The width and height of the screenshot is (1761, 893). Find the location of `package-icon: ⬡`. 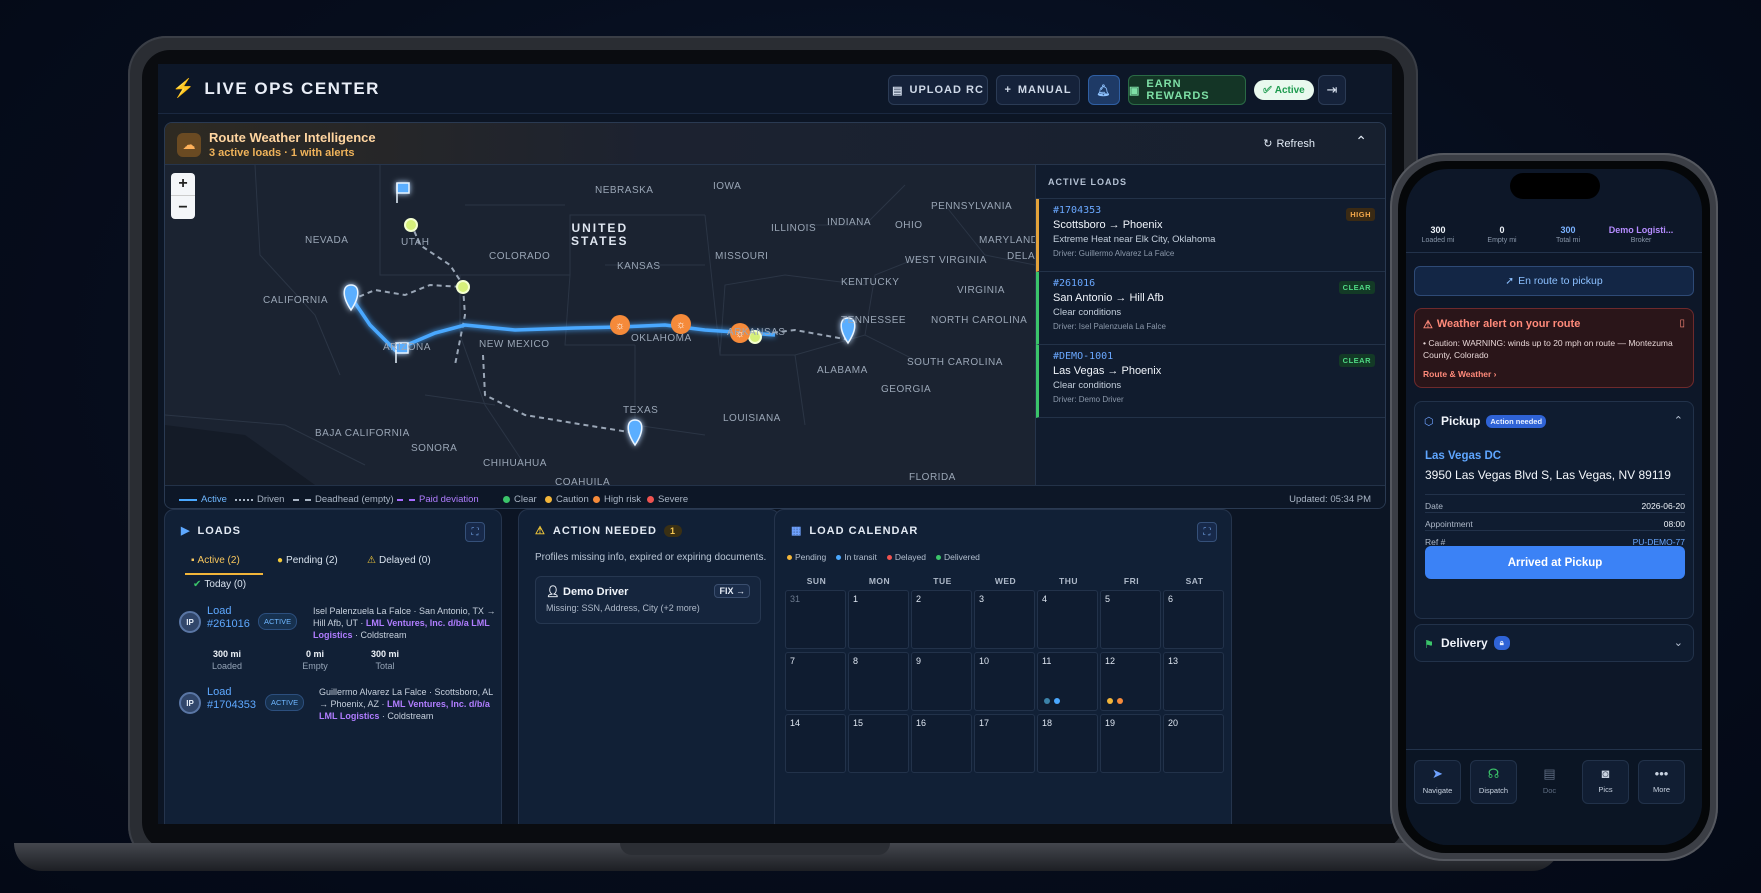

package-icon: ⬡ is located at coordinates (1429, 422).